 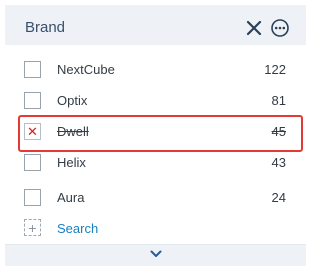 What do you see at coordinates (278, 197) in the screenshot?
I see `item-count: 24` at bounding box center [278, 197].